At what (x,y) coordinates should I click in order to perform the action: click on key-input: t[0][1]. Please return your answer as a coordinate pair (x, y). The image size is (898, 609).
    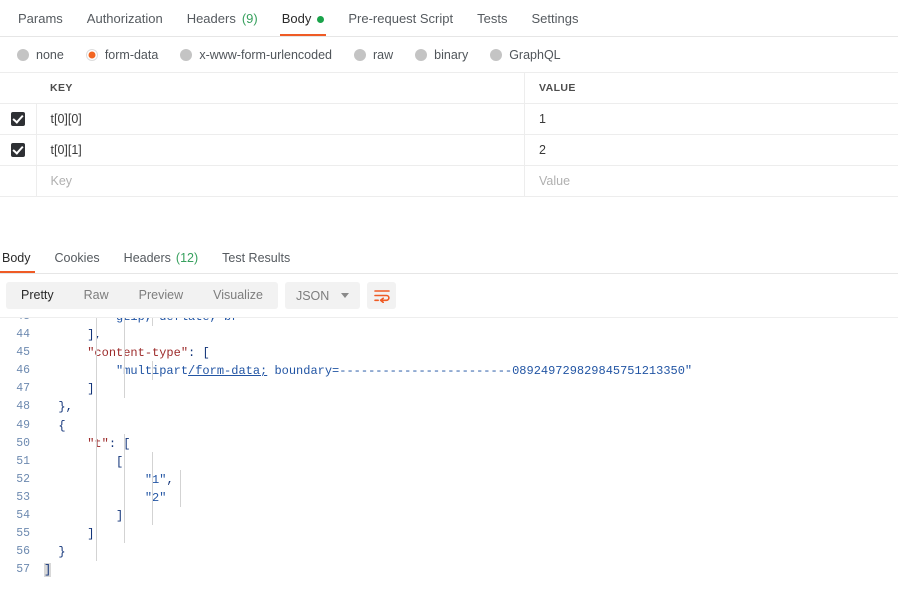
    Looking at the image, I should click on (281, 150).